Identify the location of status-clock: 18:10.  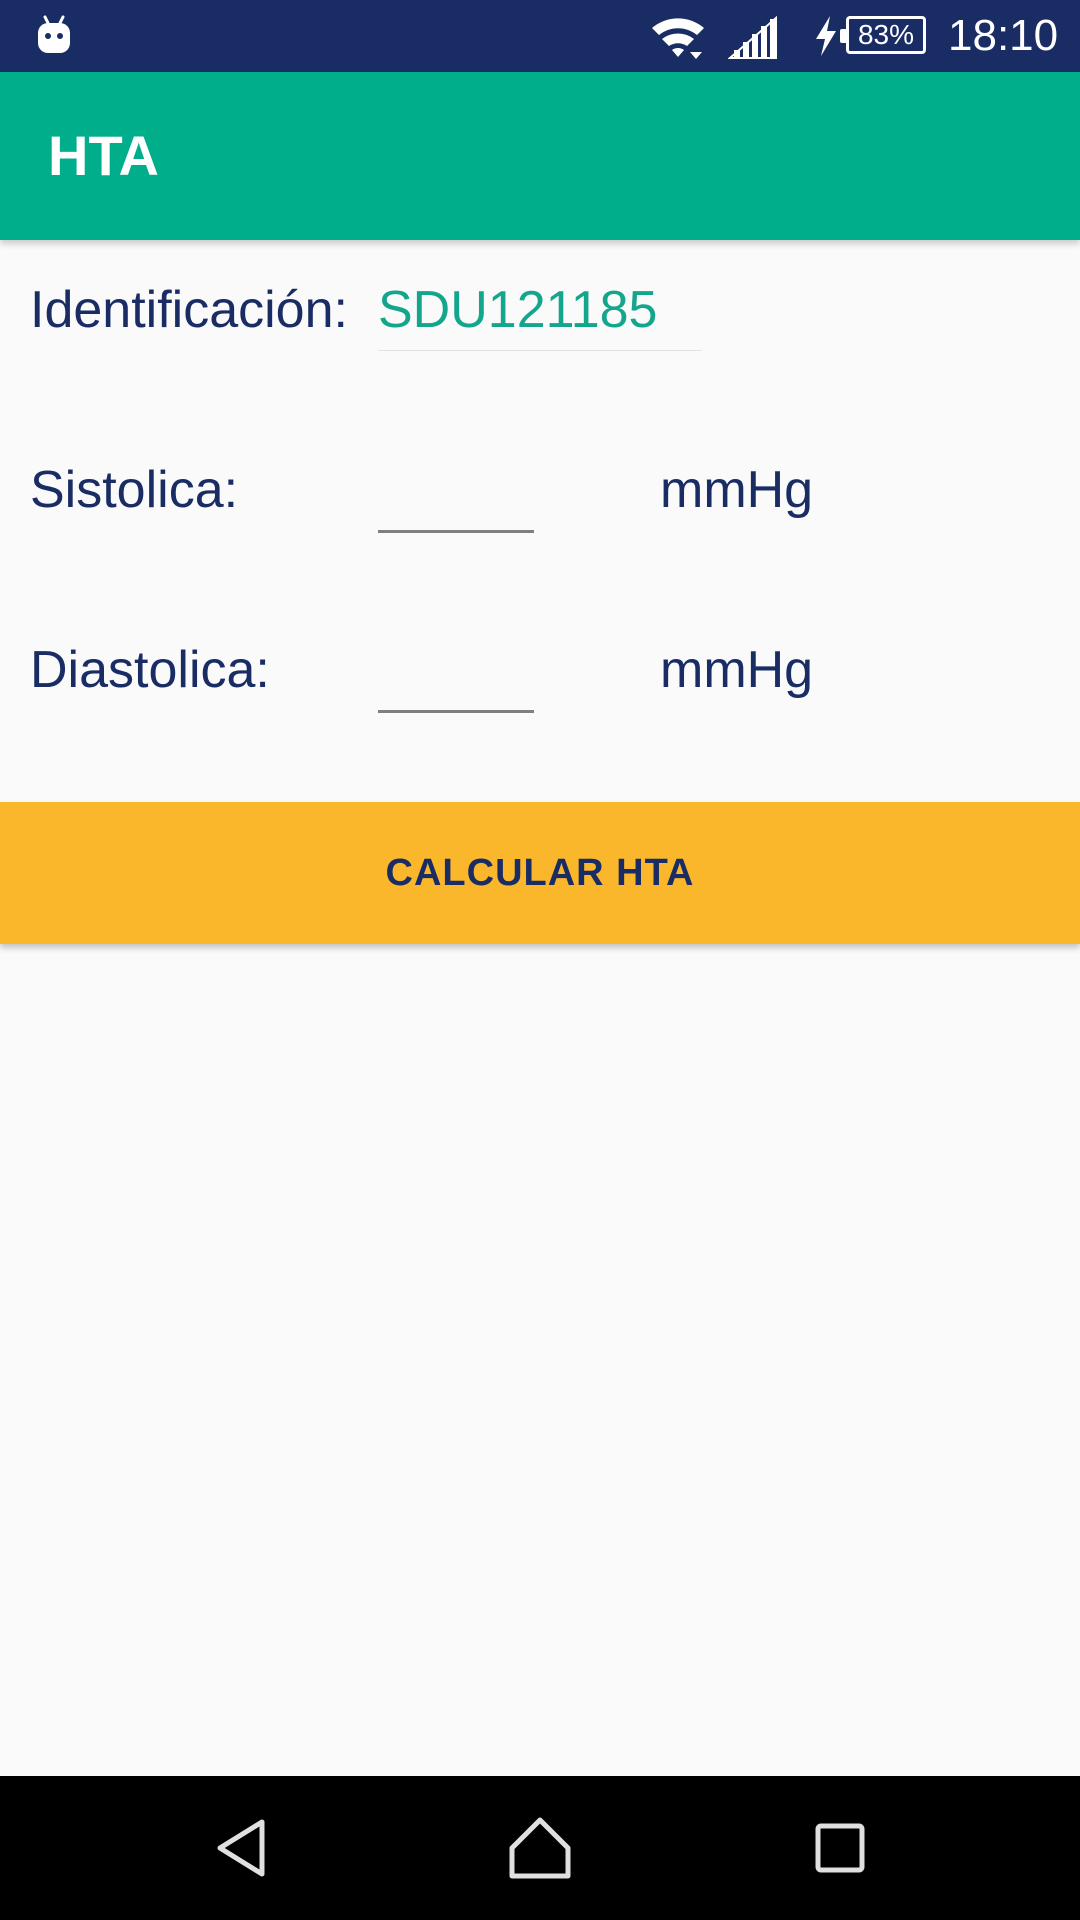
(1003, 35).